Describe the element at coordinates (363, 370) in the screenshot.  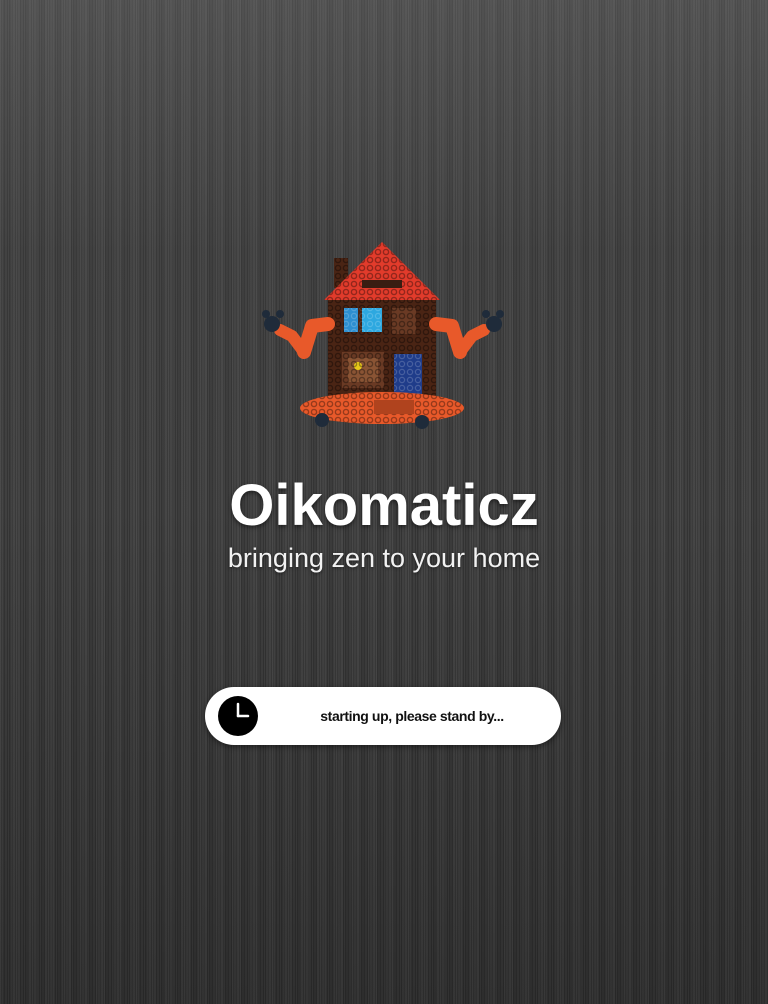
I see `lower-window-shape` at that location.